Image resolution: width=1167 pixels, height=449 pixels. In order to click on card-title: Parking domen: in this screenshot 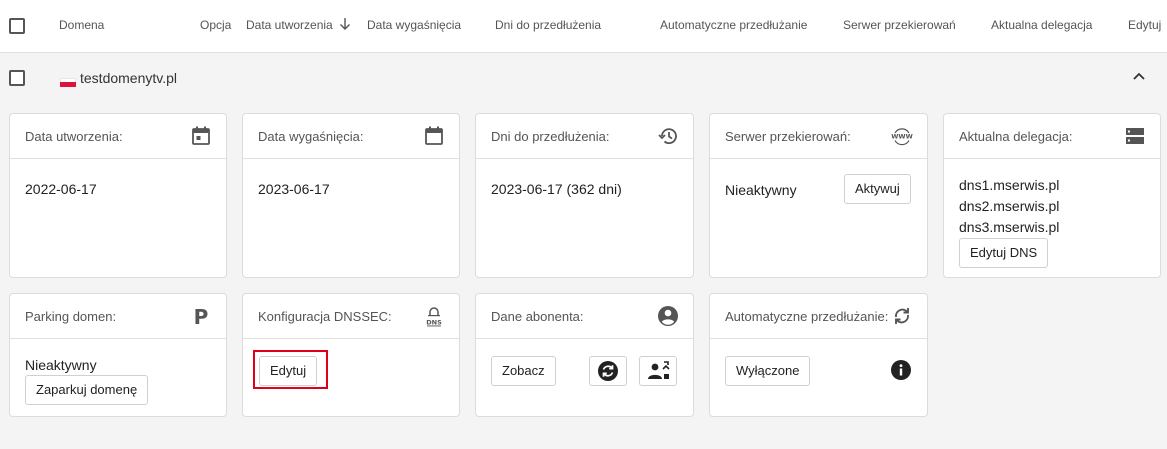, I will do `click(71, 316)`.